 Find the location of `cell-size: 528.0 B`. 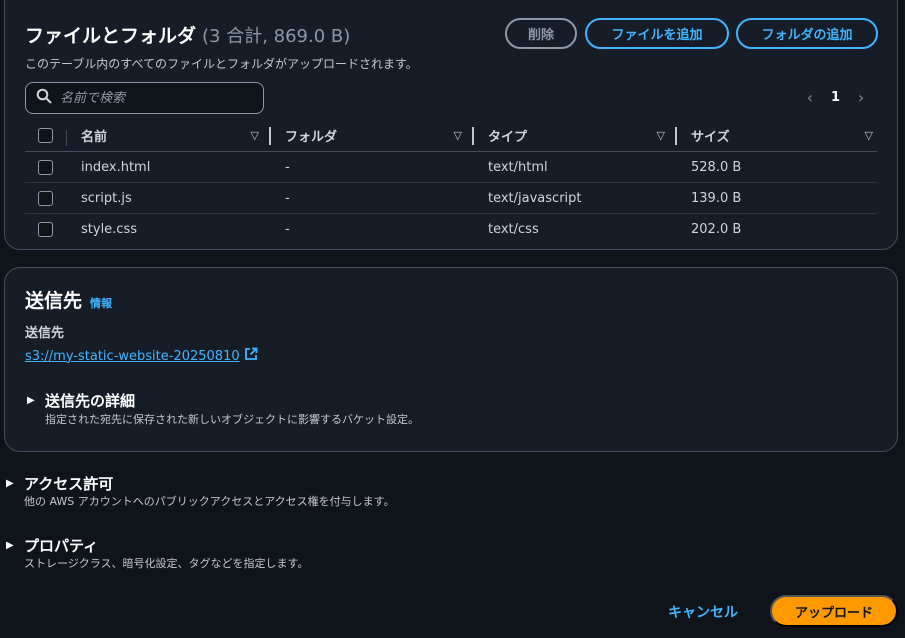

cell-size: 528.0 B is located at coordinates (716, 167).